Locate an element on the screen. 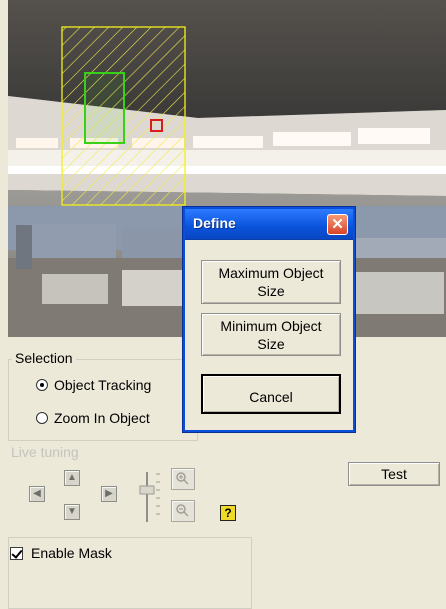 The image size is (446, 609). help-icon: ? is located at coordinates (228, 513).